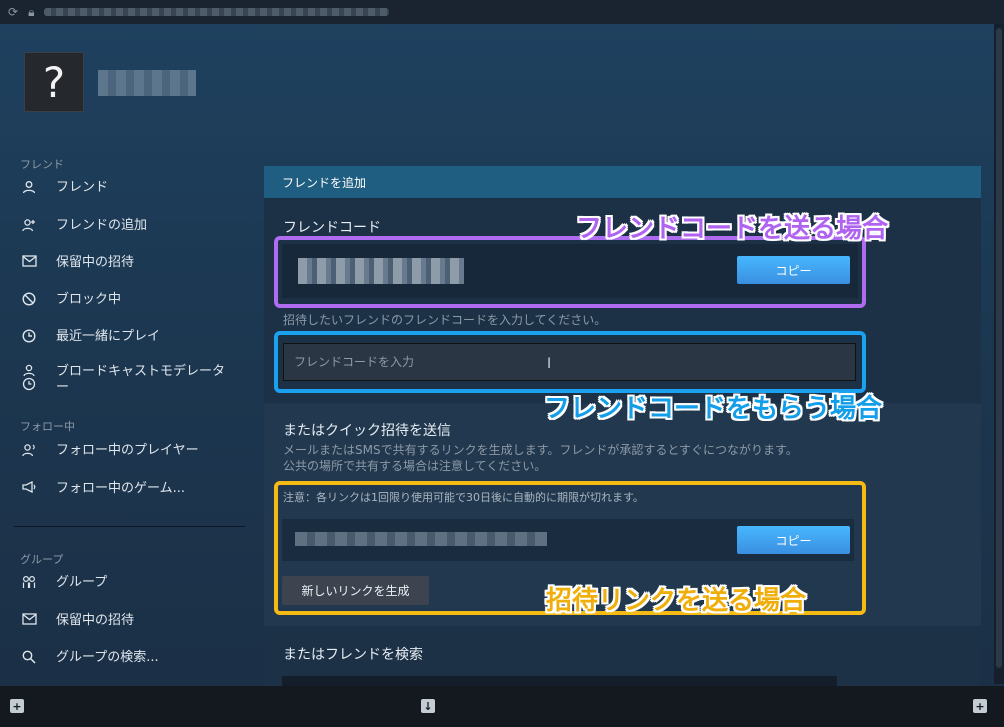 The width and height of the screenshot is (1004, 727). I want to click on sidebar-item-pending-invites: 保留中の招待, so click(135, 263).